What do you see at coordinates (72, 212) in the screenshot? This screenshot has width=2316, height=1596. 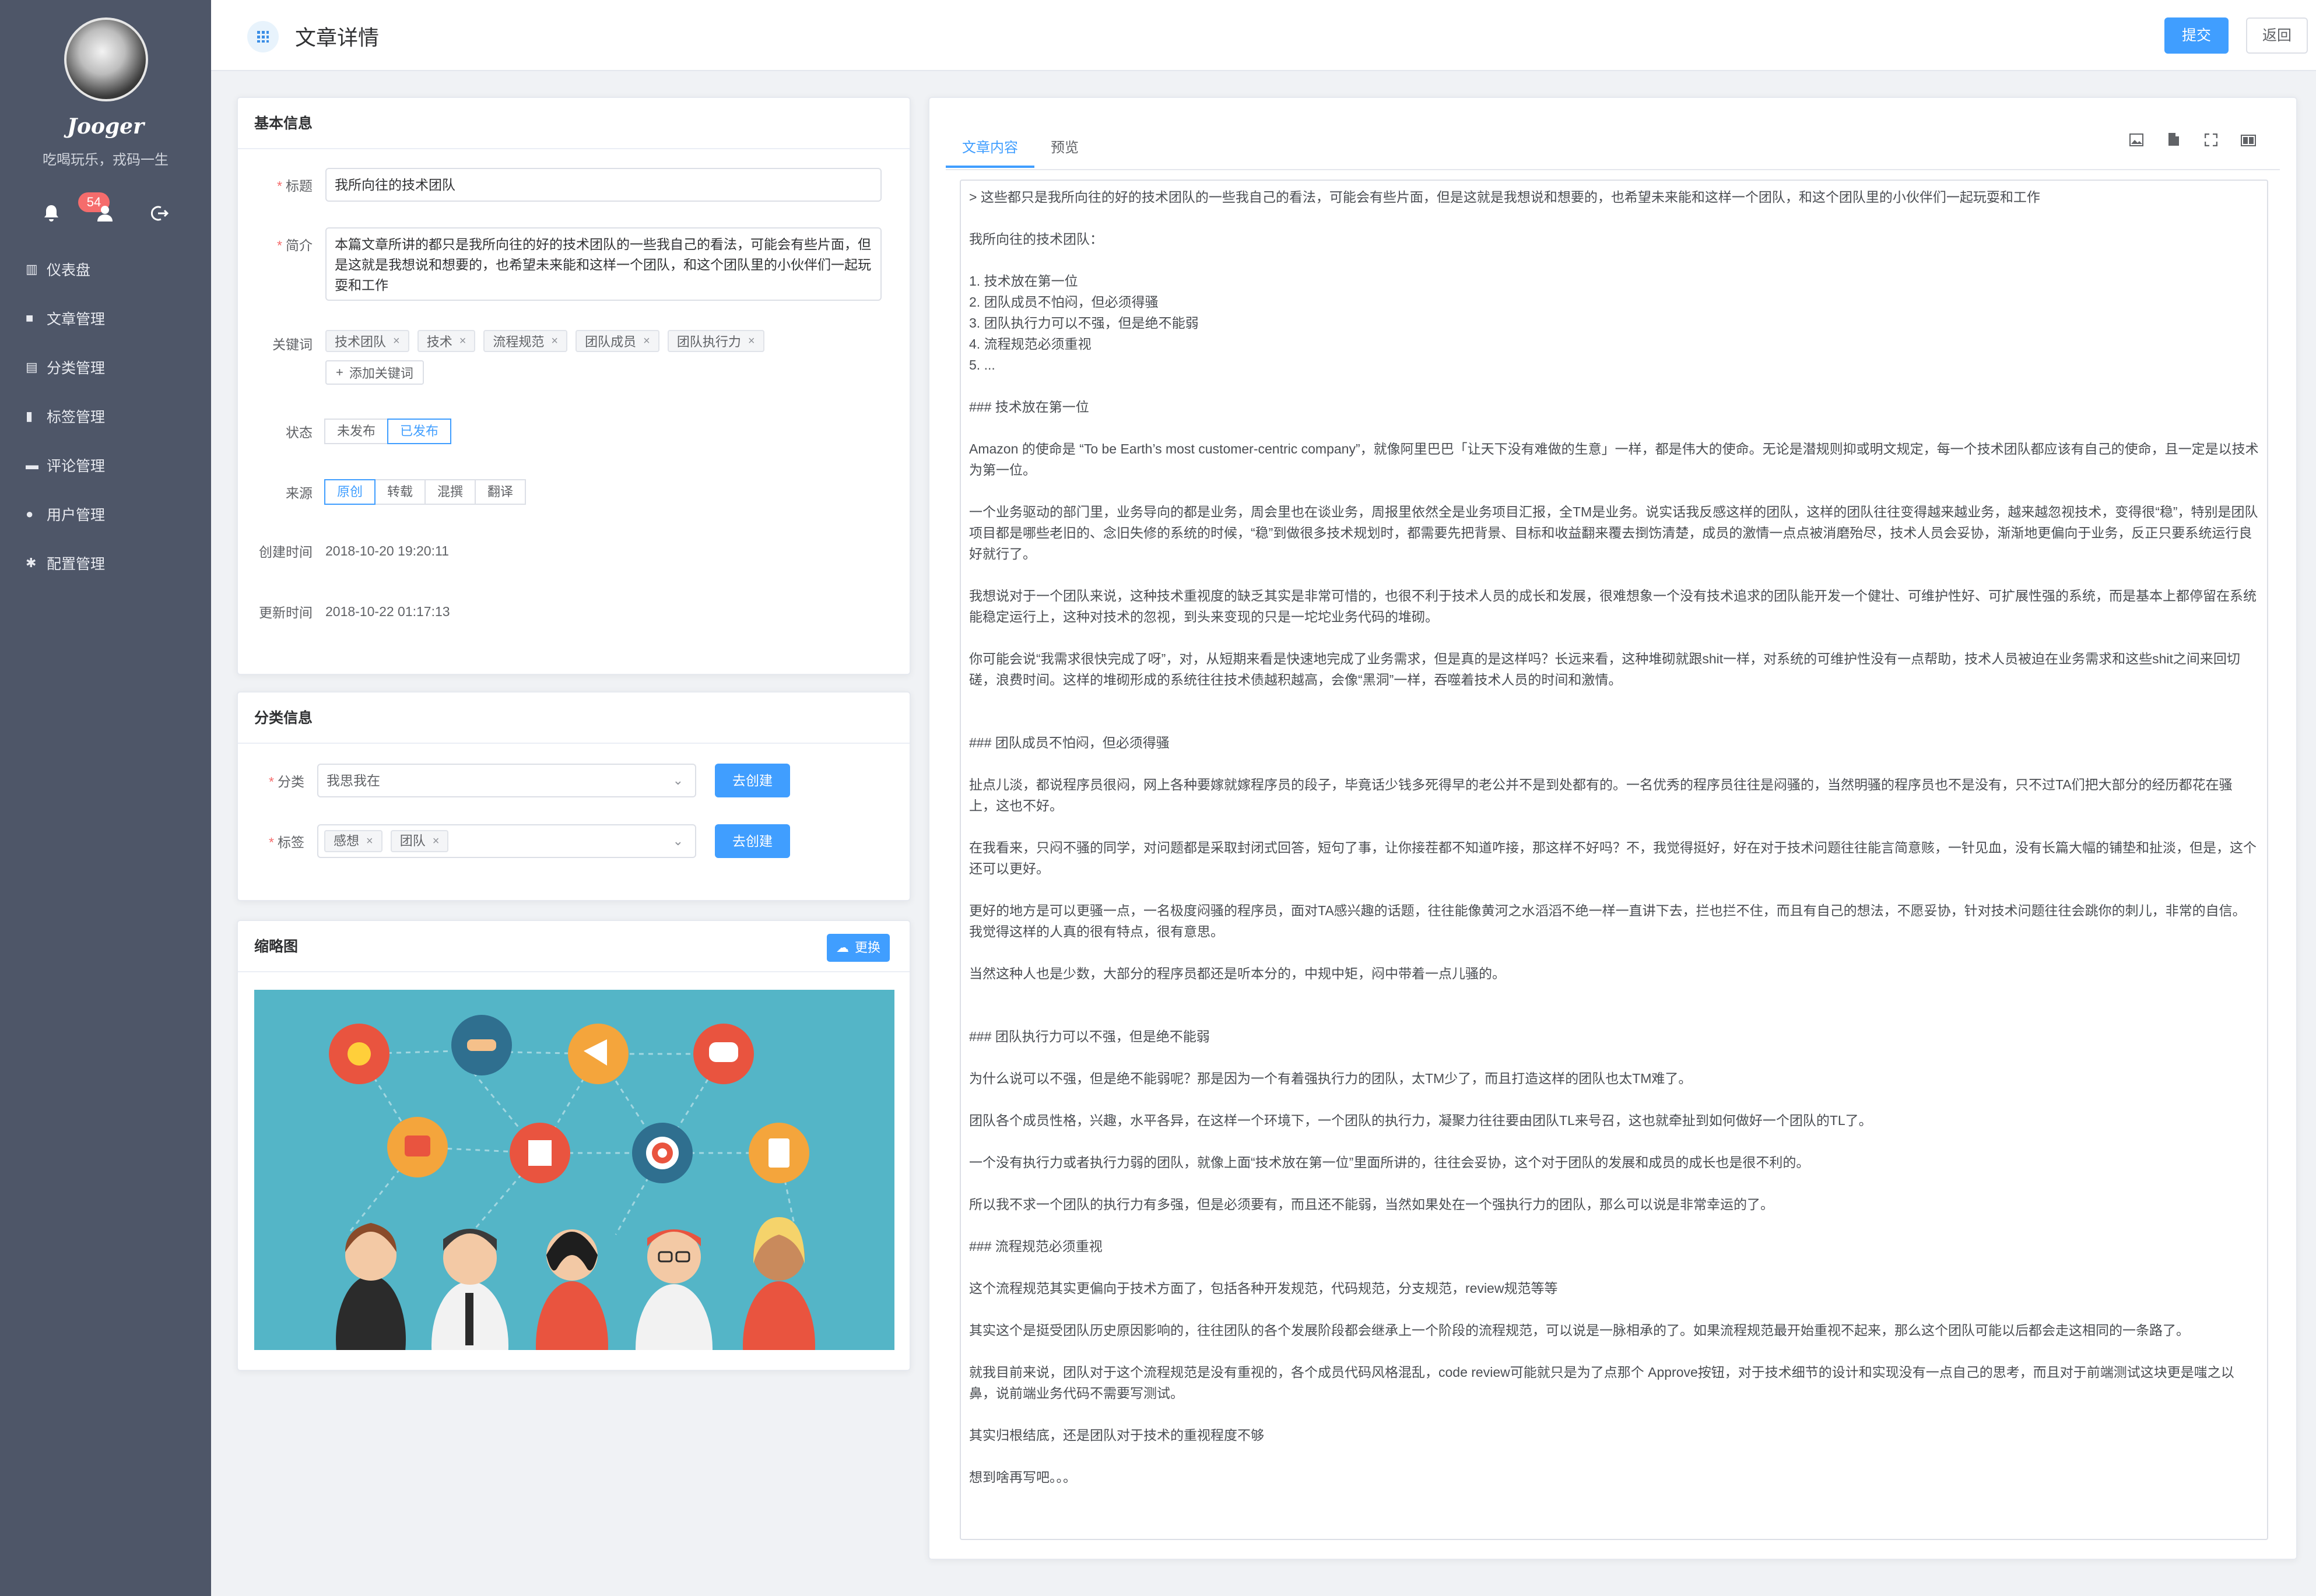 I see `bell-icon: 54` at bounding box center [72, 212].